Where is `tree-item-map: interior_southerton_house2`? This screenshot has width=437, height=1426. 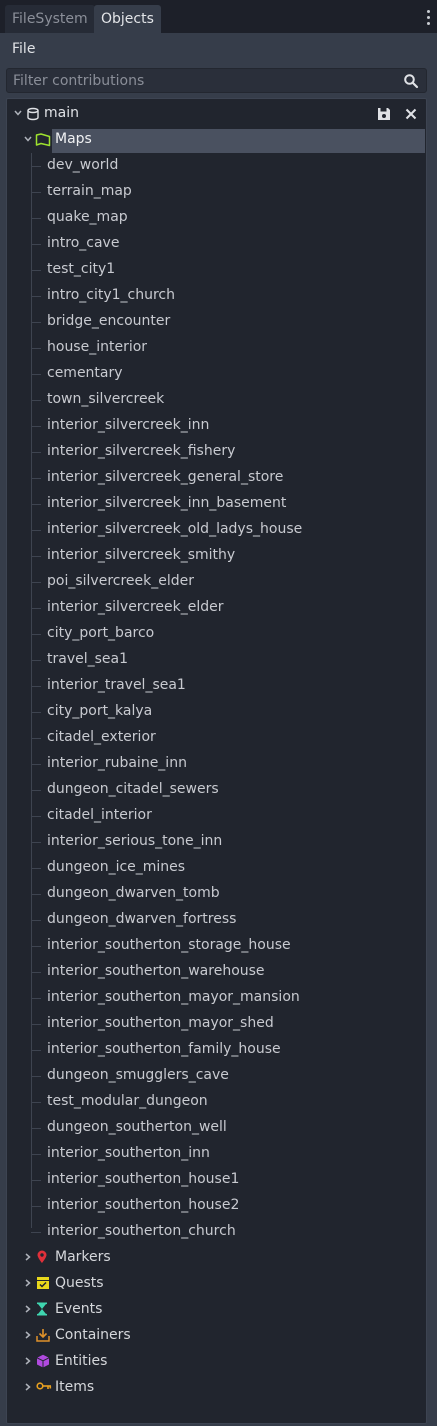 tree-item-map: interior_southerton_house2 is located at coordinates (216, 1206).